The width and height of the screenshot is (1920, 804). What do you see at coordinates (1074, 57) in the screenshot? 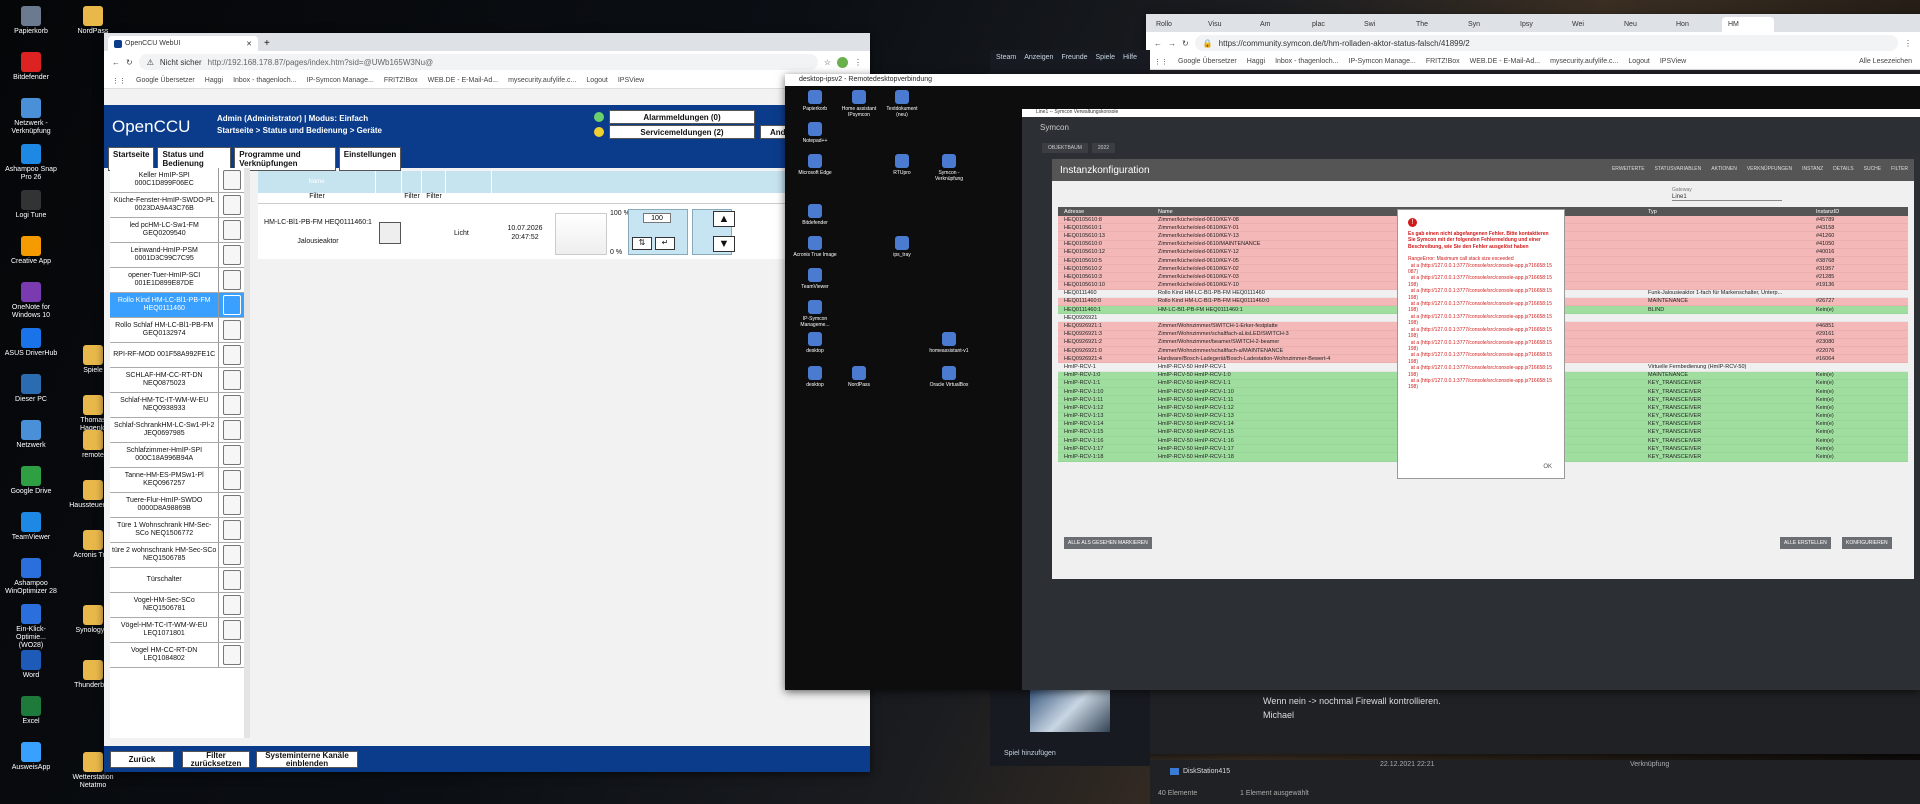
I see `steam-menu-item: Freunde` at bounding box center [1074, 57].